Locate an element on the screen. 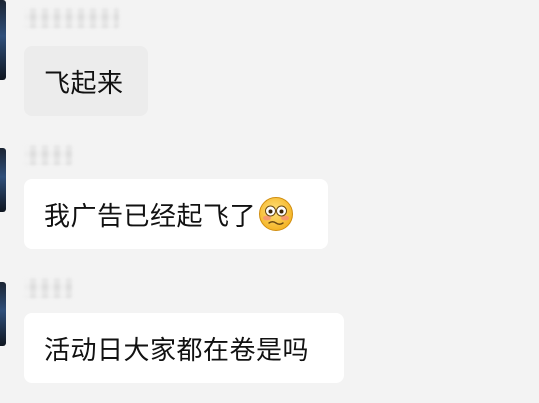  message-text: 活动日大家都在卷是吗 is located at coordinates (177, 350).